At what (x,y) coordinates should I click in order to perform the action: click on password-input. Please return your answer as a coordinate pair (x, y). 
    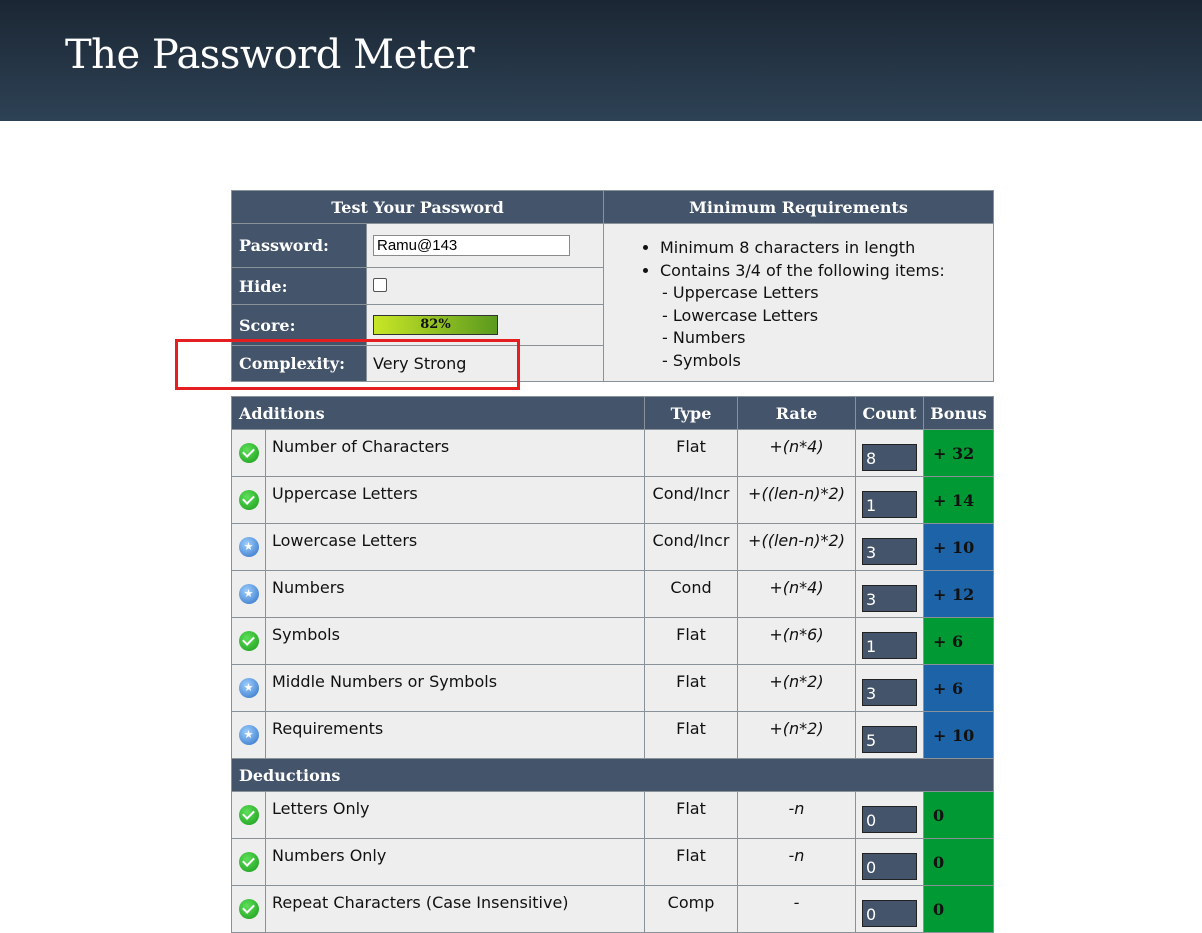
    Looking at the image, I should click on (471, 245).